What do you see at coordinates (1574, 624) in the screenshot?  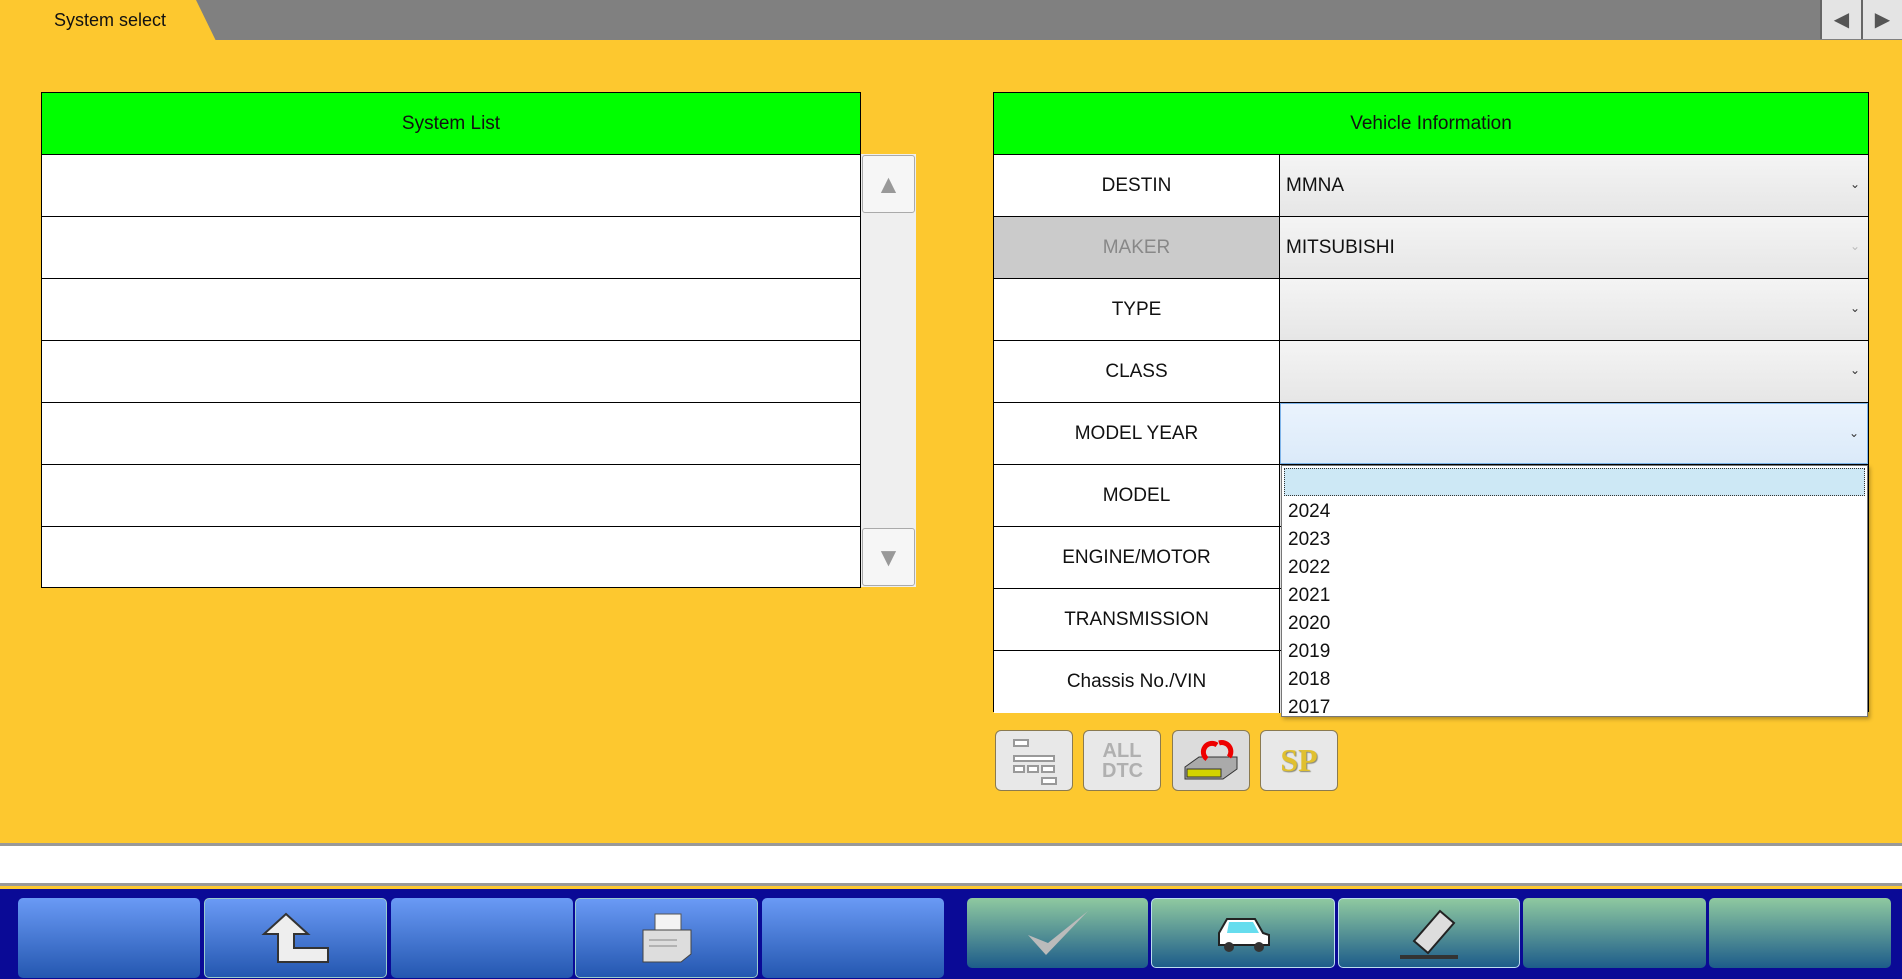 I see `dropdown-option: 2020` at bounding box center [1574, 624].